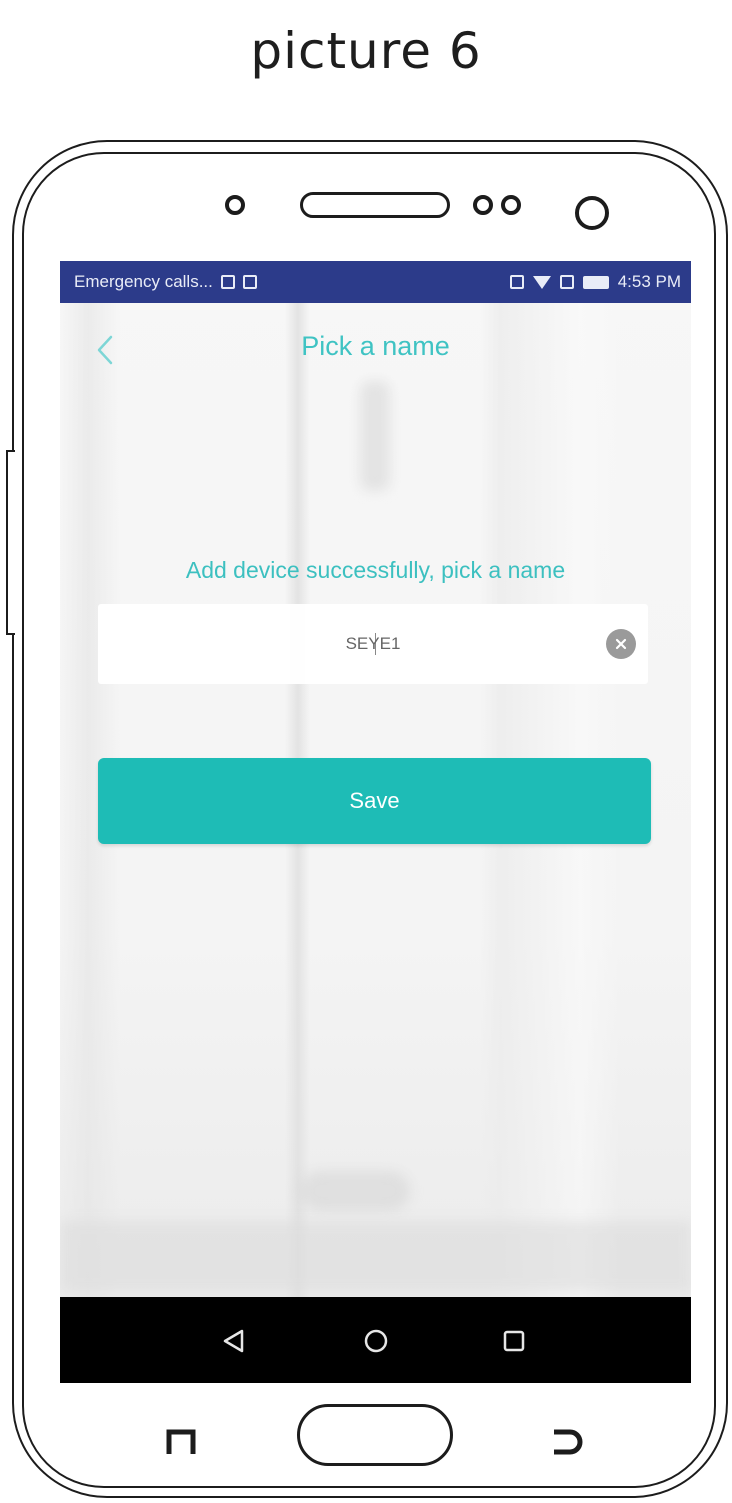 The width and height of the screenshot is (732, 1503). I want to click on front-camera, so click(592, 213).